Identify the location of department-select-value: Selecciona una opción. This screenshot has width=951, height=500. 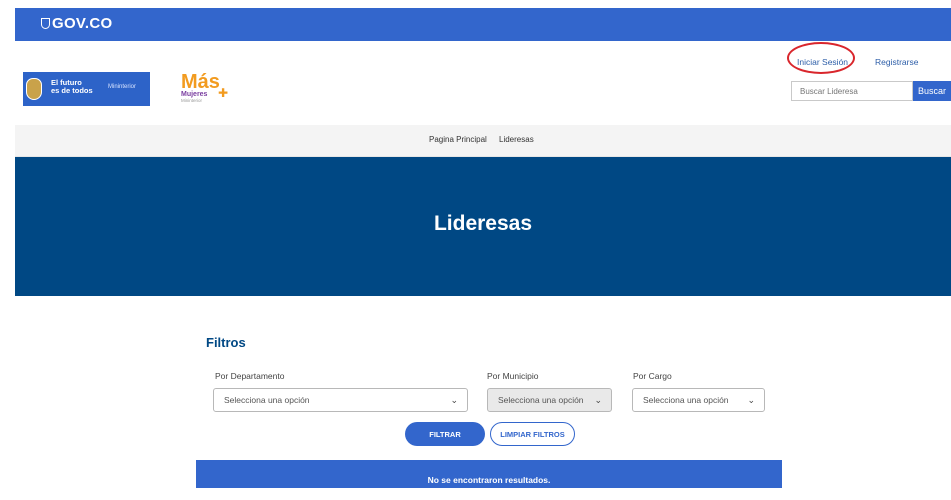
(267, 400).